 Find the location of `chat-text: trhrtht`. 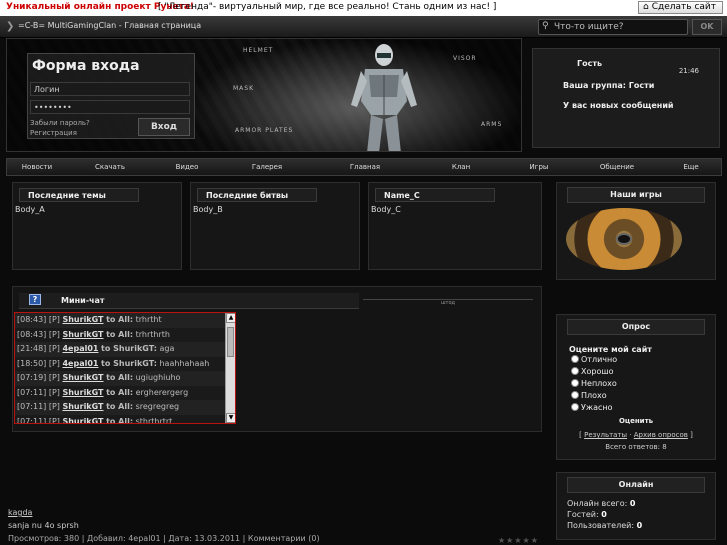

chat-text: trhrtht is located at coordinates (148, 319).